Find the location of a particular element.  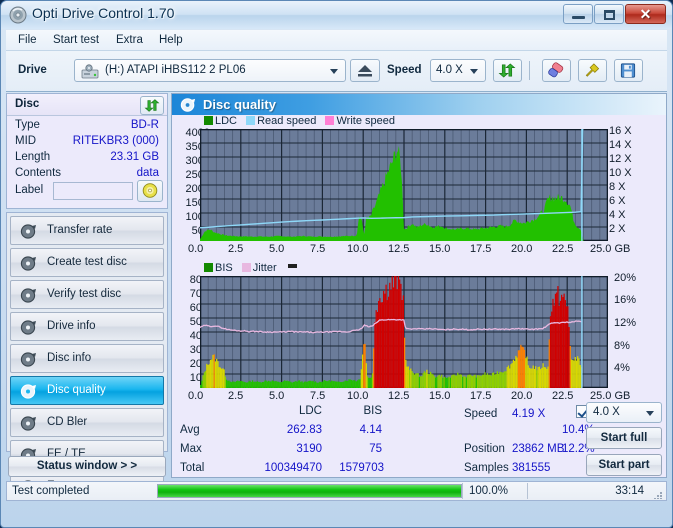

legend-swatch-jitter is located at coordinates (246, 267).